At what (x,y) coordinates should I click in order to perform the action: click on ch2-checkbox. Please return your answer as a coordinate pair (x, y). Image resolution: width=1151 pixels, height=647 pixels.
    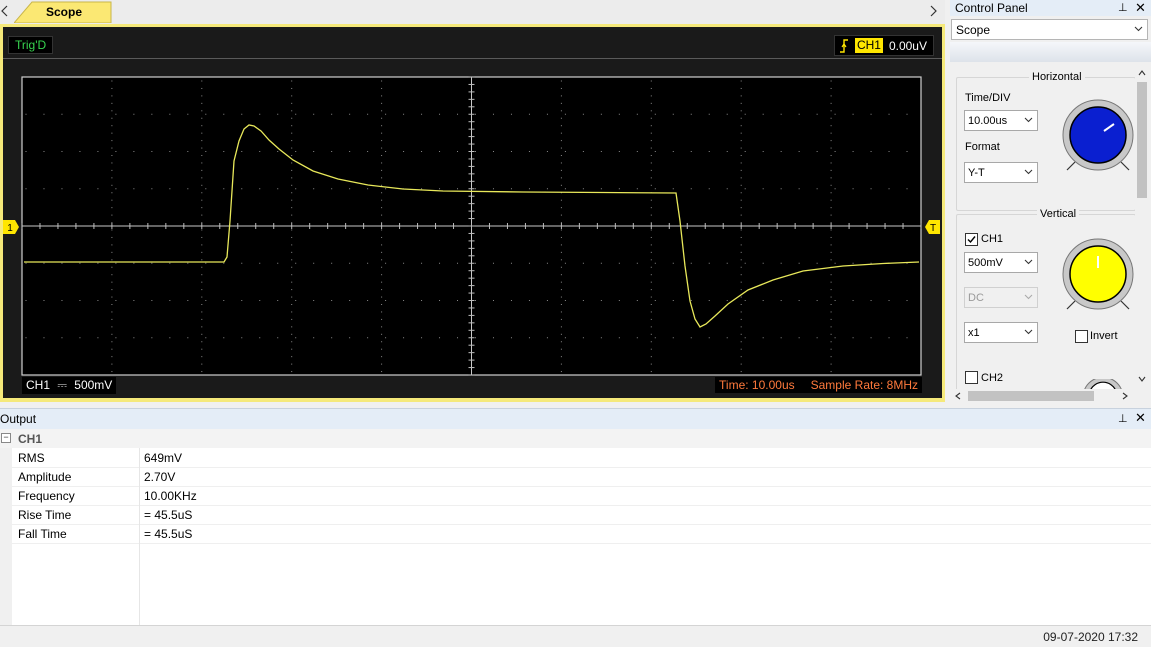
    Looking at the image, I should click on (971, 377).